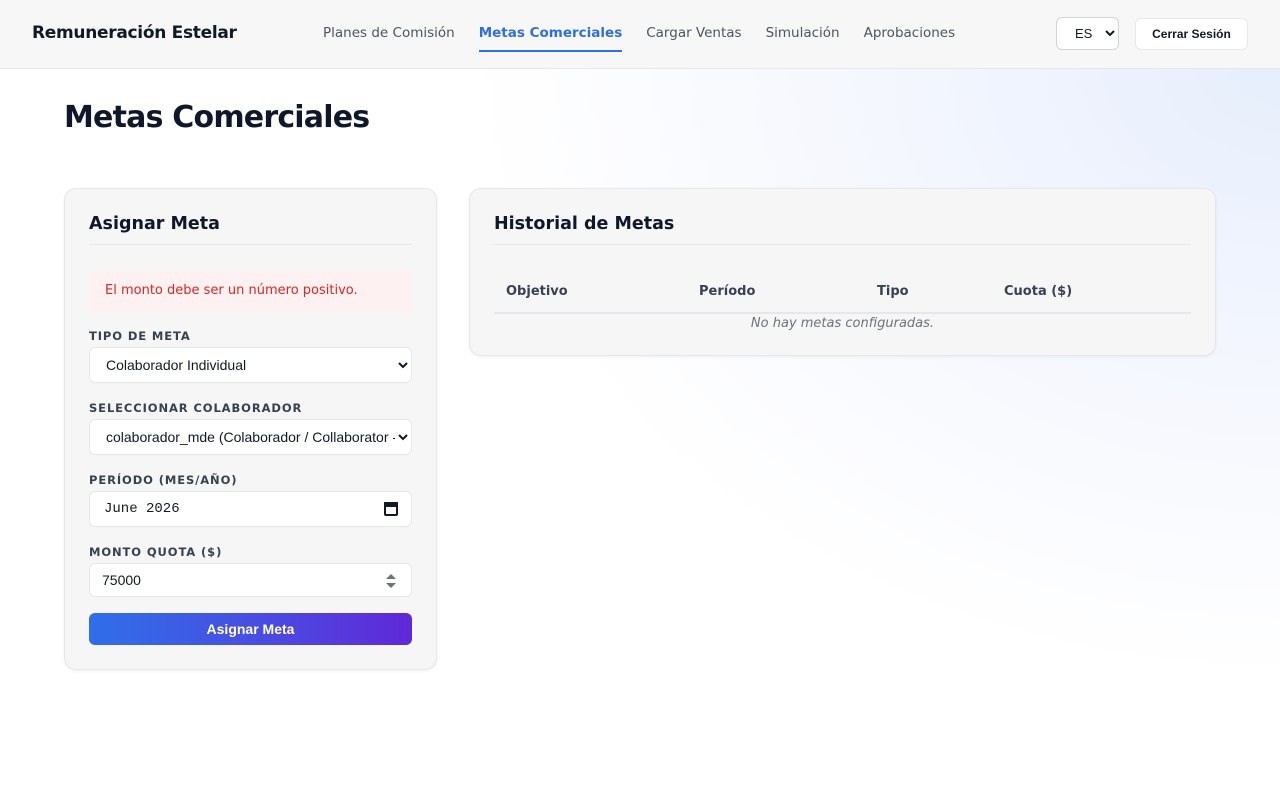  I want to click on language-select: ES, so click(1087, 33).